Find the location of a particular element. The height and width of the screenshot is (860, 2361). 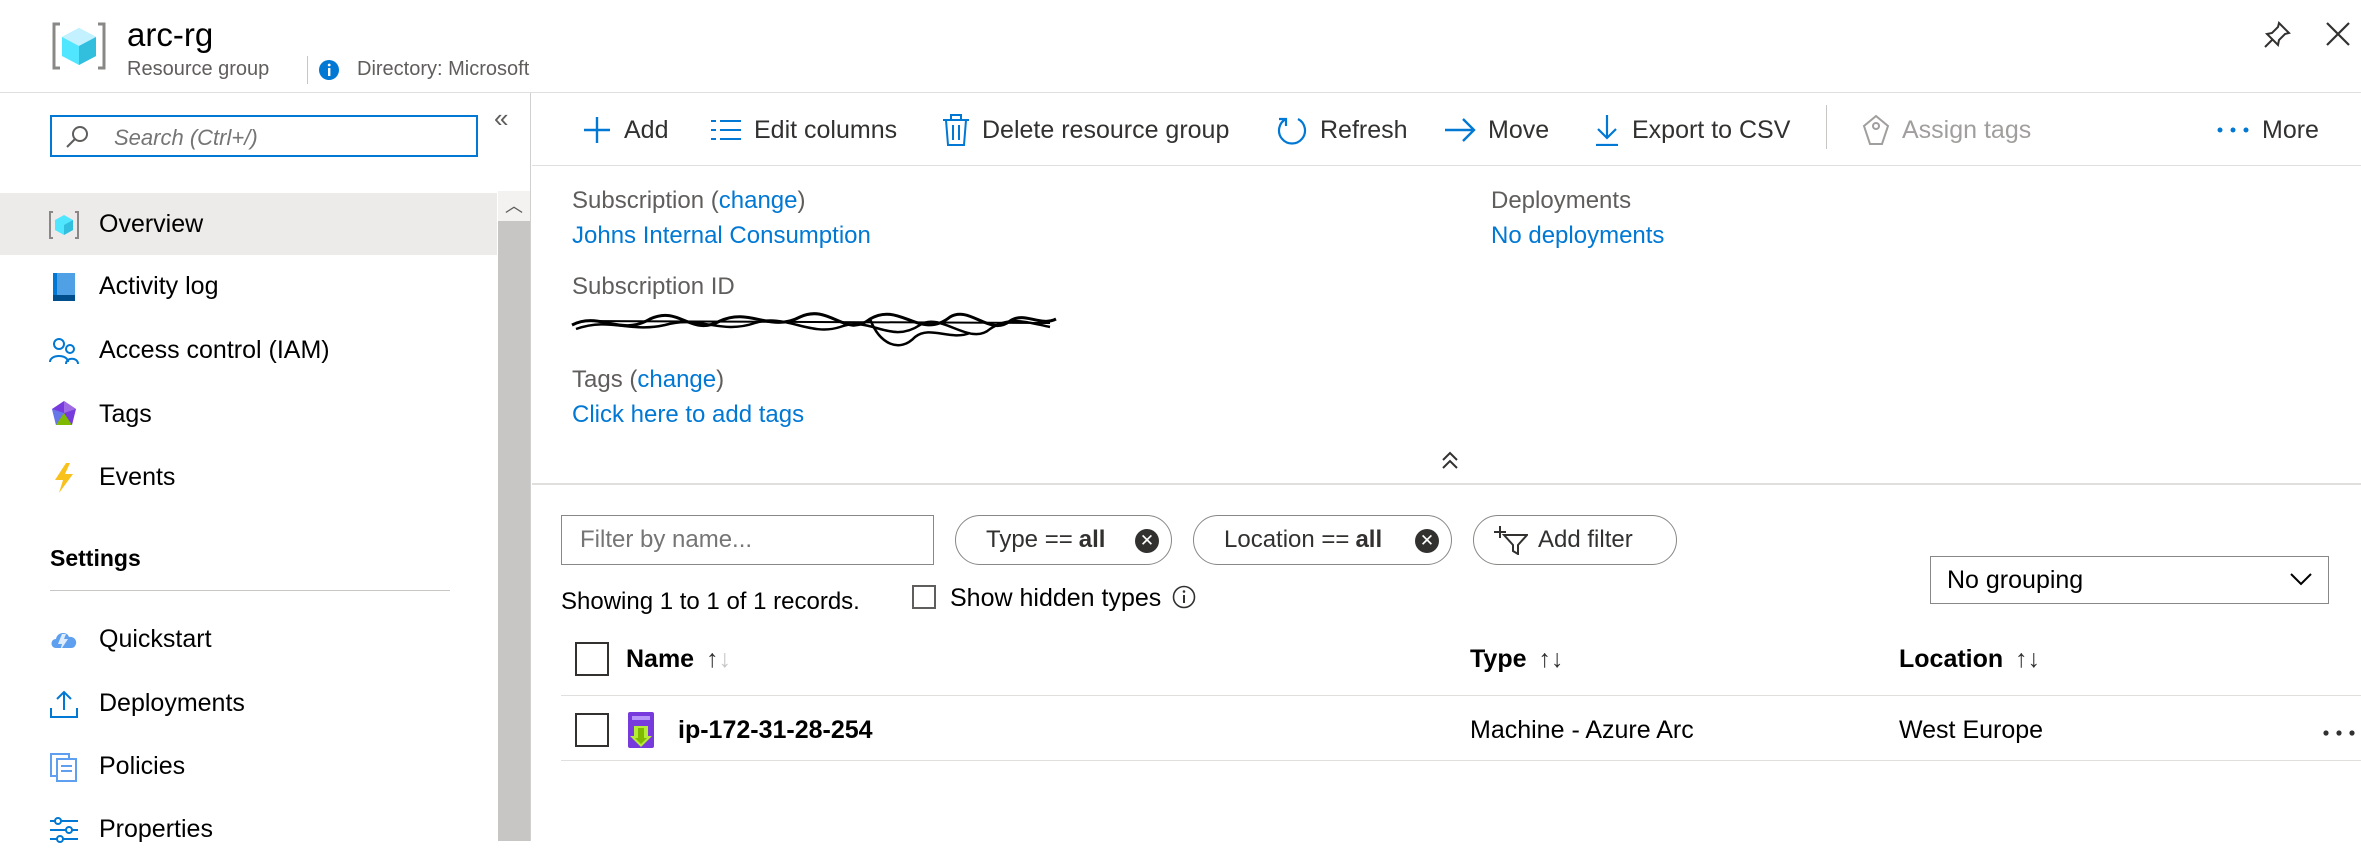

export-label: Export to CSV is located at coordinates (1711, 129).